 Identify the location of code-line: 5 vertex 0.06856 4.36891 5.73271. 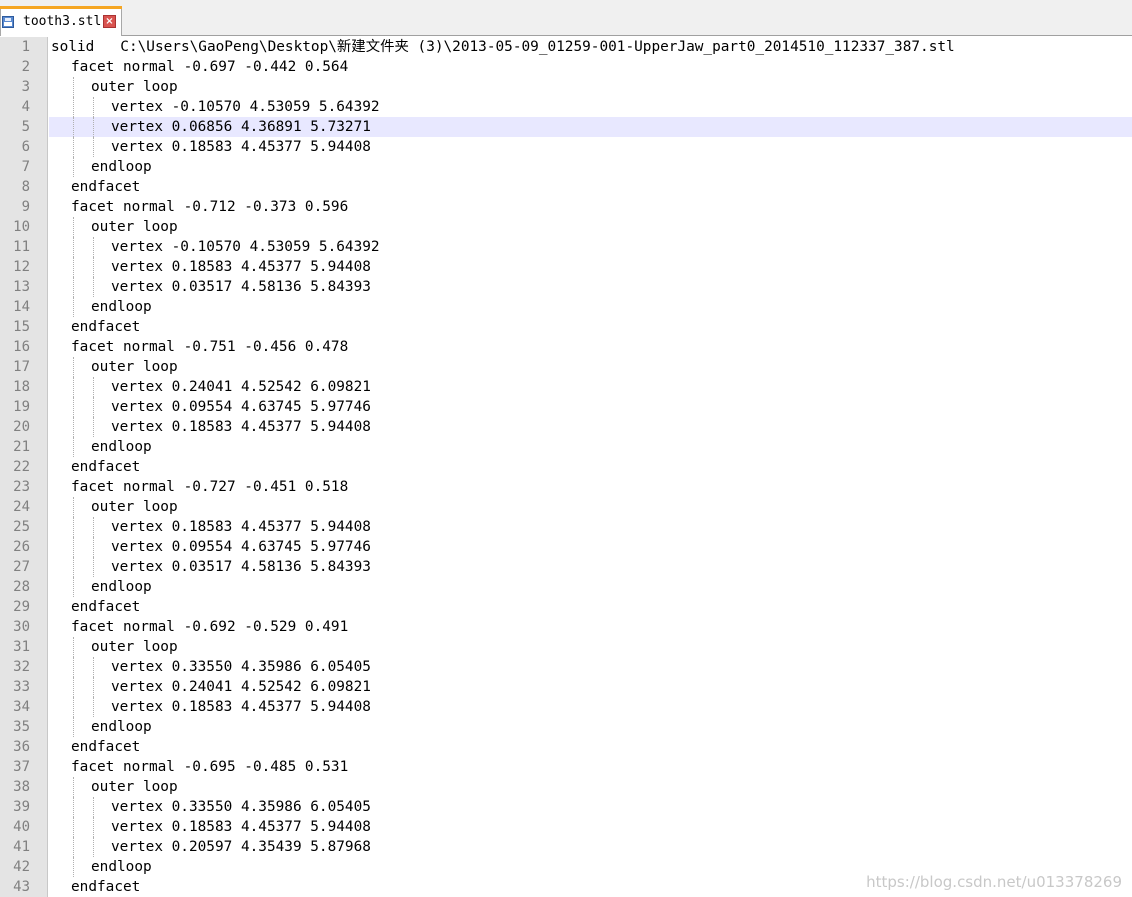
(566, 127).